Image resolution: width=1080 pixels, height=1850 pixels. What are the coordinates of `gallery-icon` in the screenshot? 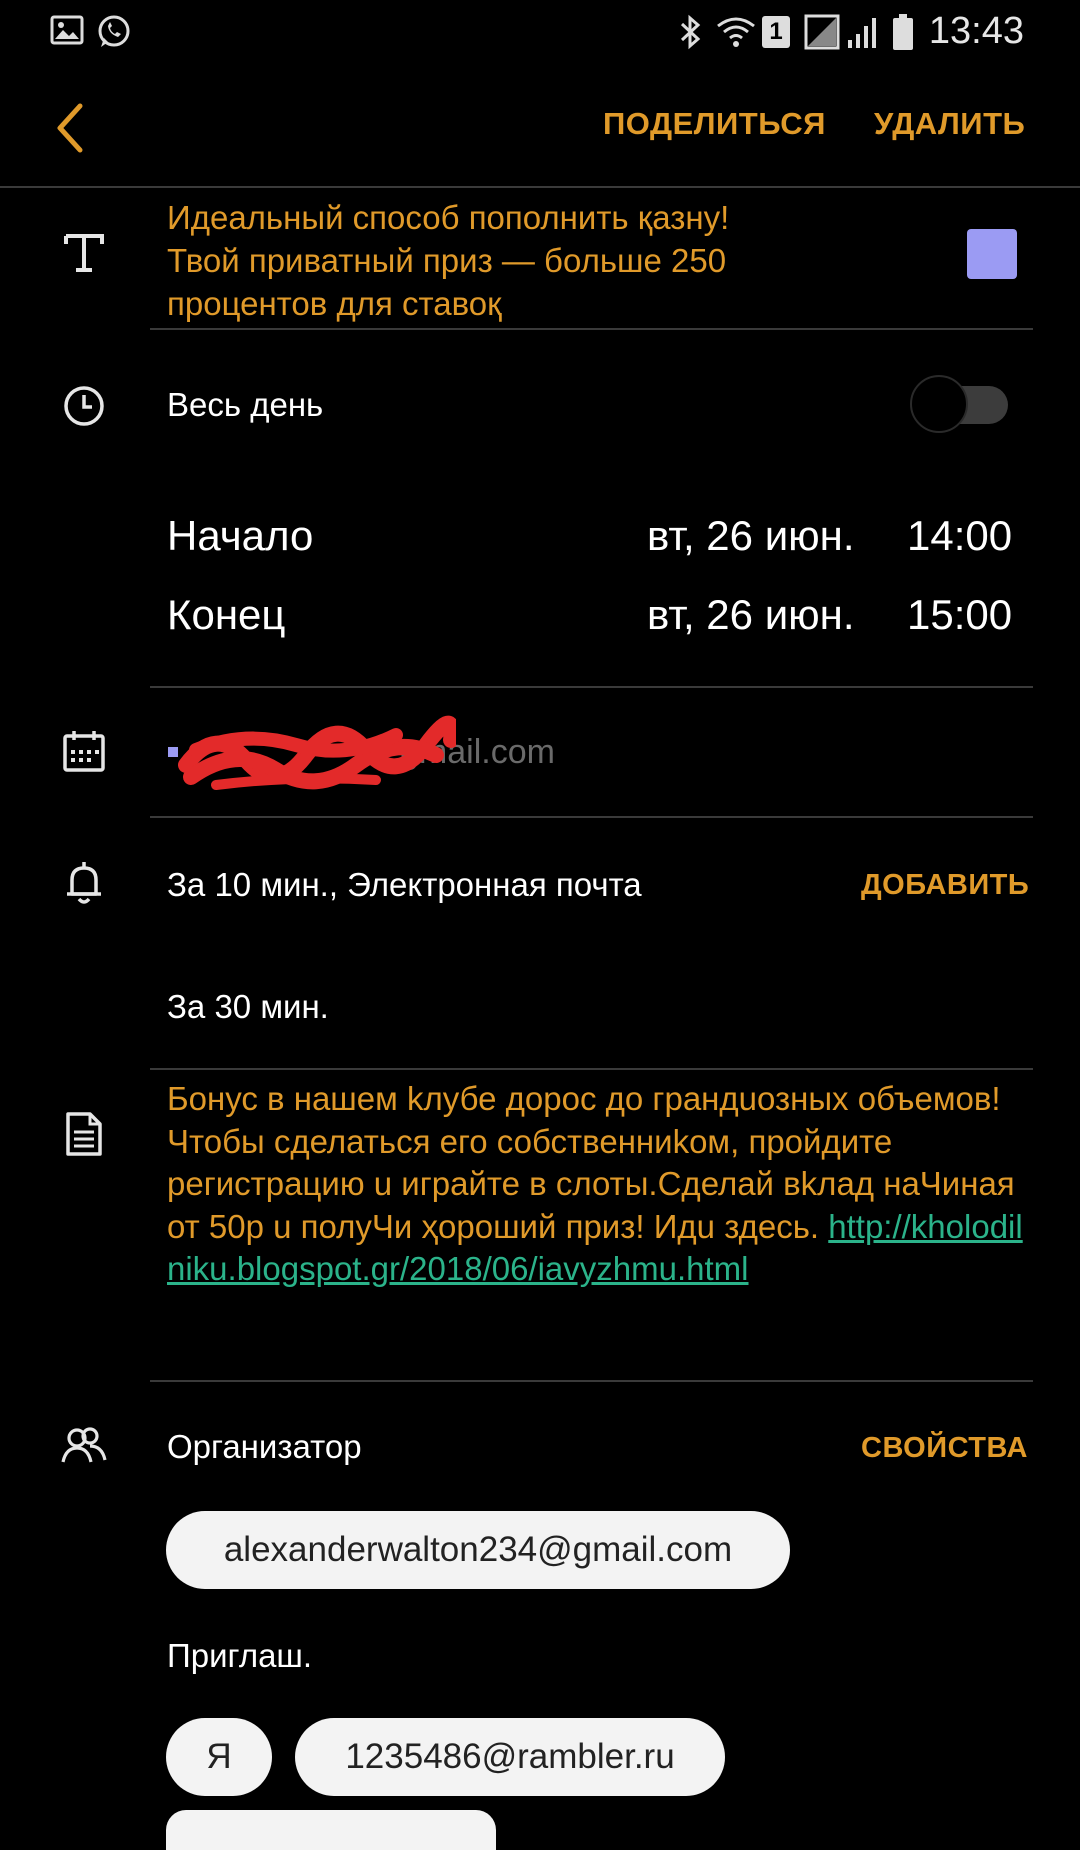 It's located at (67, 30).